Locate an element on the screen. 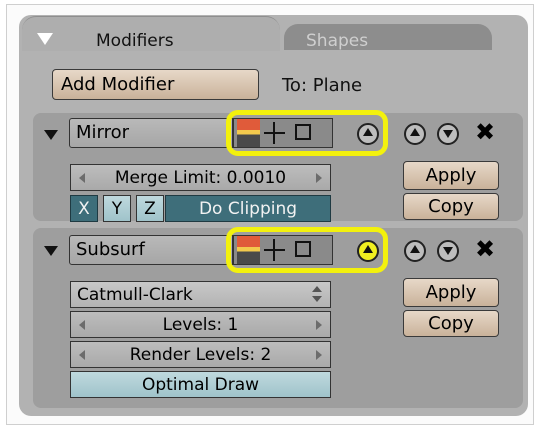  subsurf-expand-triangle-icon is located at coordinates (51, 251).